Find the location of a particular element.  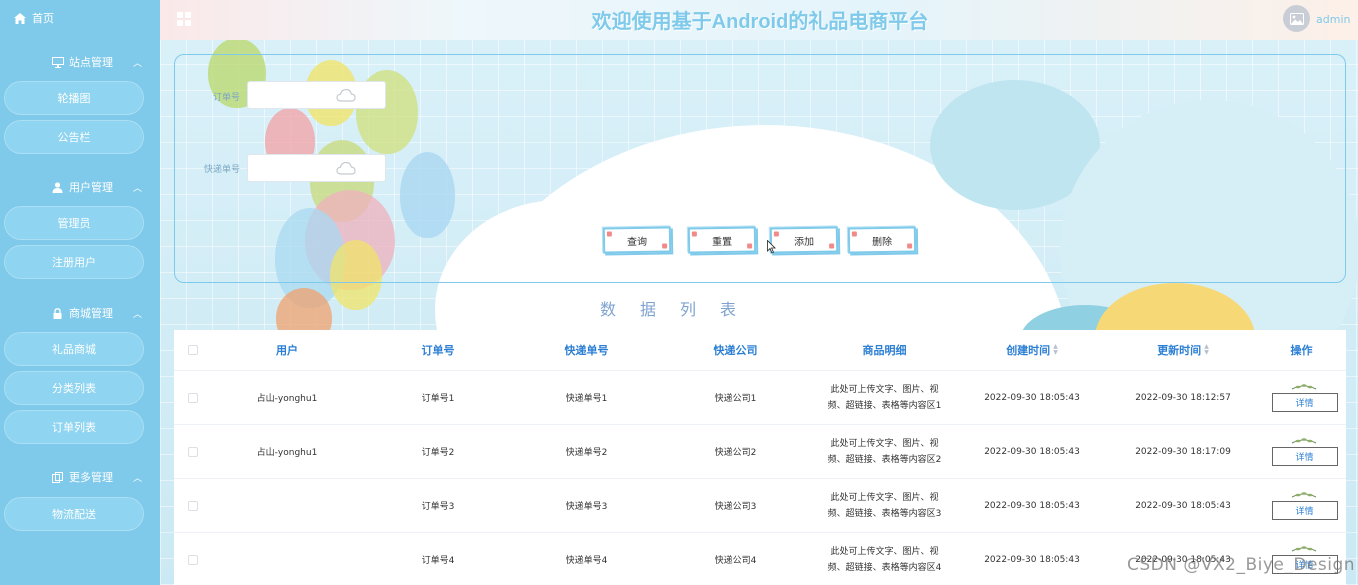

column-header-user: 用户 is located at coordinates (287, 350).